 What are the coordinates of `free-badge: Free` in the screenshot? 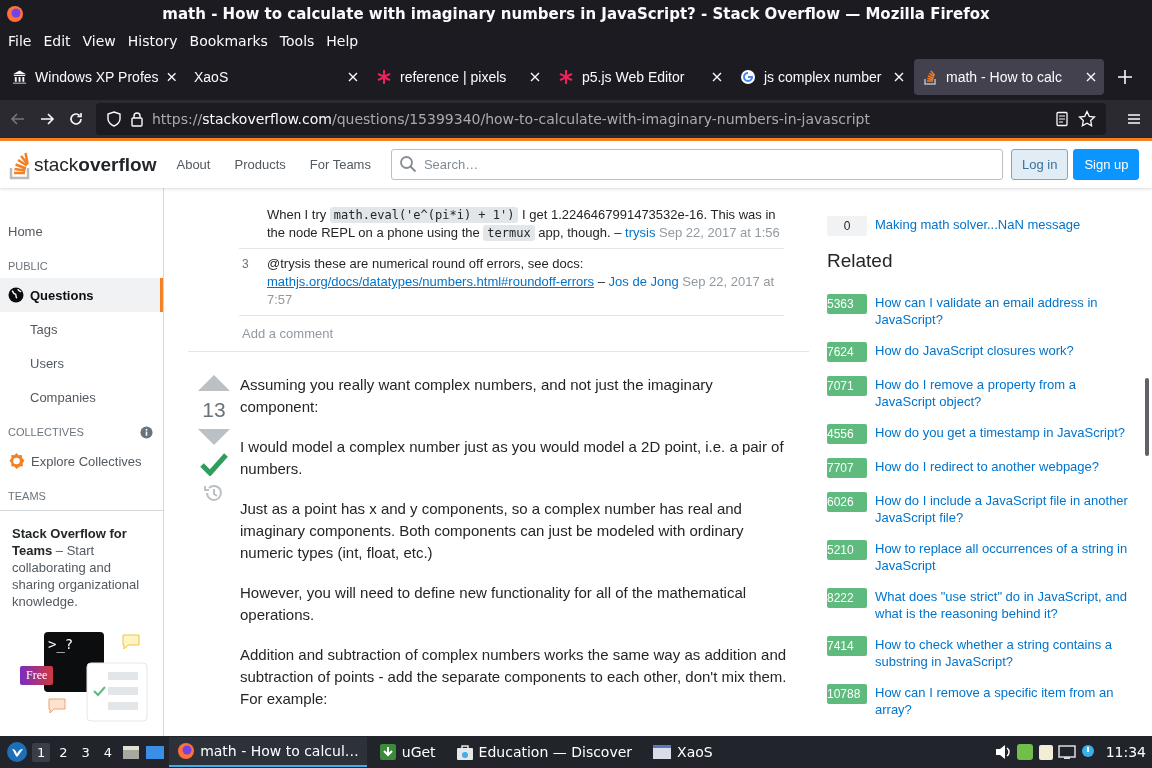 It's located at (37, 675).